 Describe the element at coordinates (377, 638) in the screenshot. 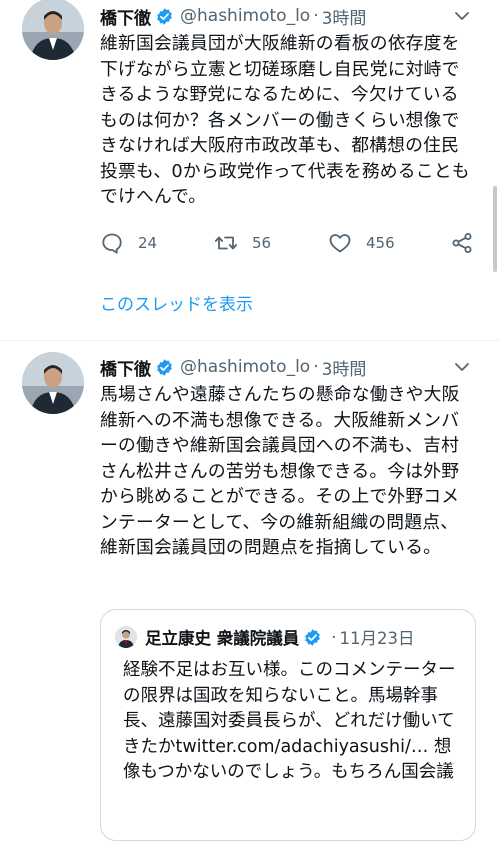

I see `quoted-tweet-date: 11月23日` at that location.